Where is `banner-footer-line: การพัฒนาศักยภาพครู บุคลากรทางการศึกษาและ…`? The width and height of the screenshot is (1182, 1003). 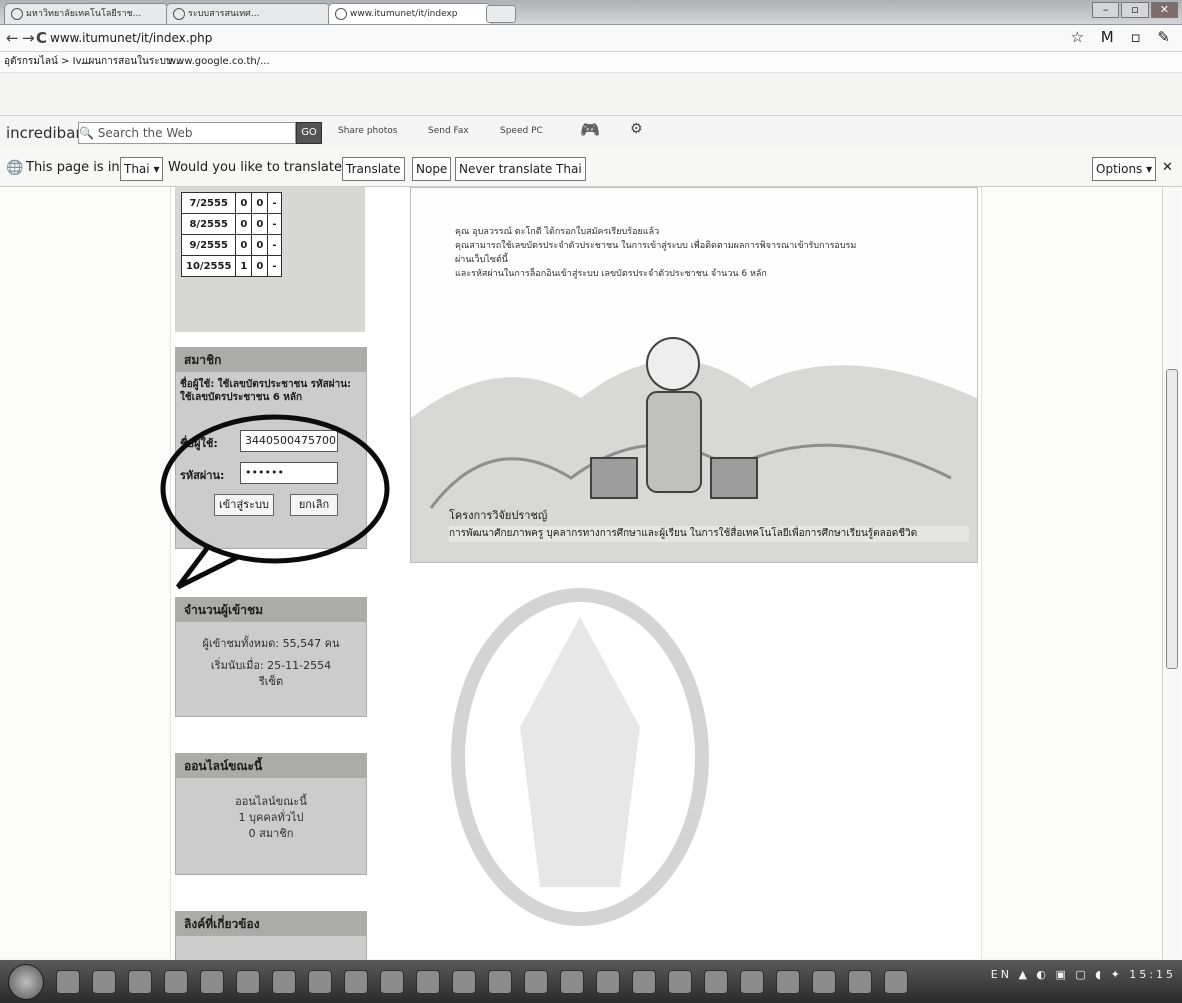
banner-footer-line: การพัฒนาศักยภาพครู บุคลากรทางการศึกษาและ… is located at coordinates (709, 534).